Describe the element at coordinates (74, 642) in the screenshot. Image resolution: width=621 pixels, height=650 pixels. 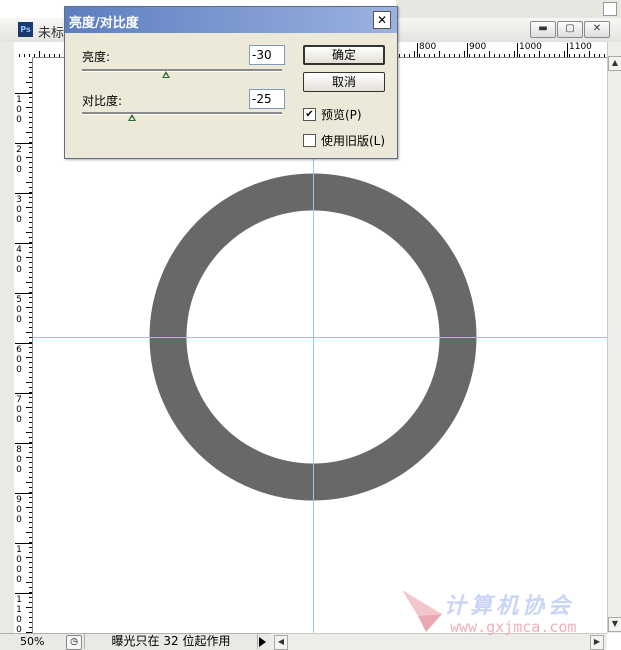
I see `status-info-icon: ◷` at that location.